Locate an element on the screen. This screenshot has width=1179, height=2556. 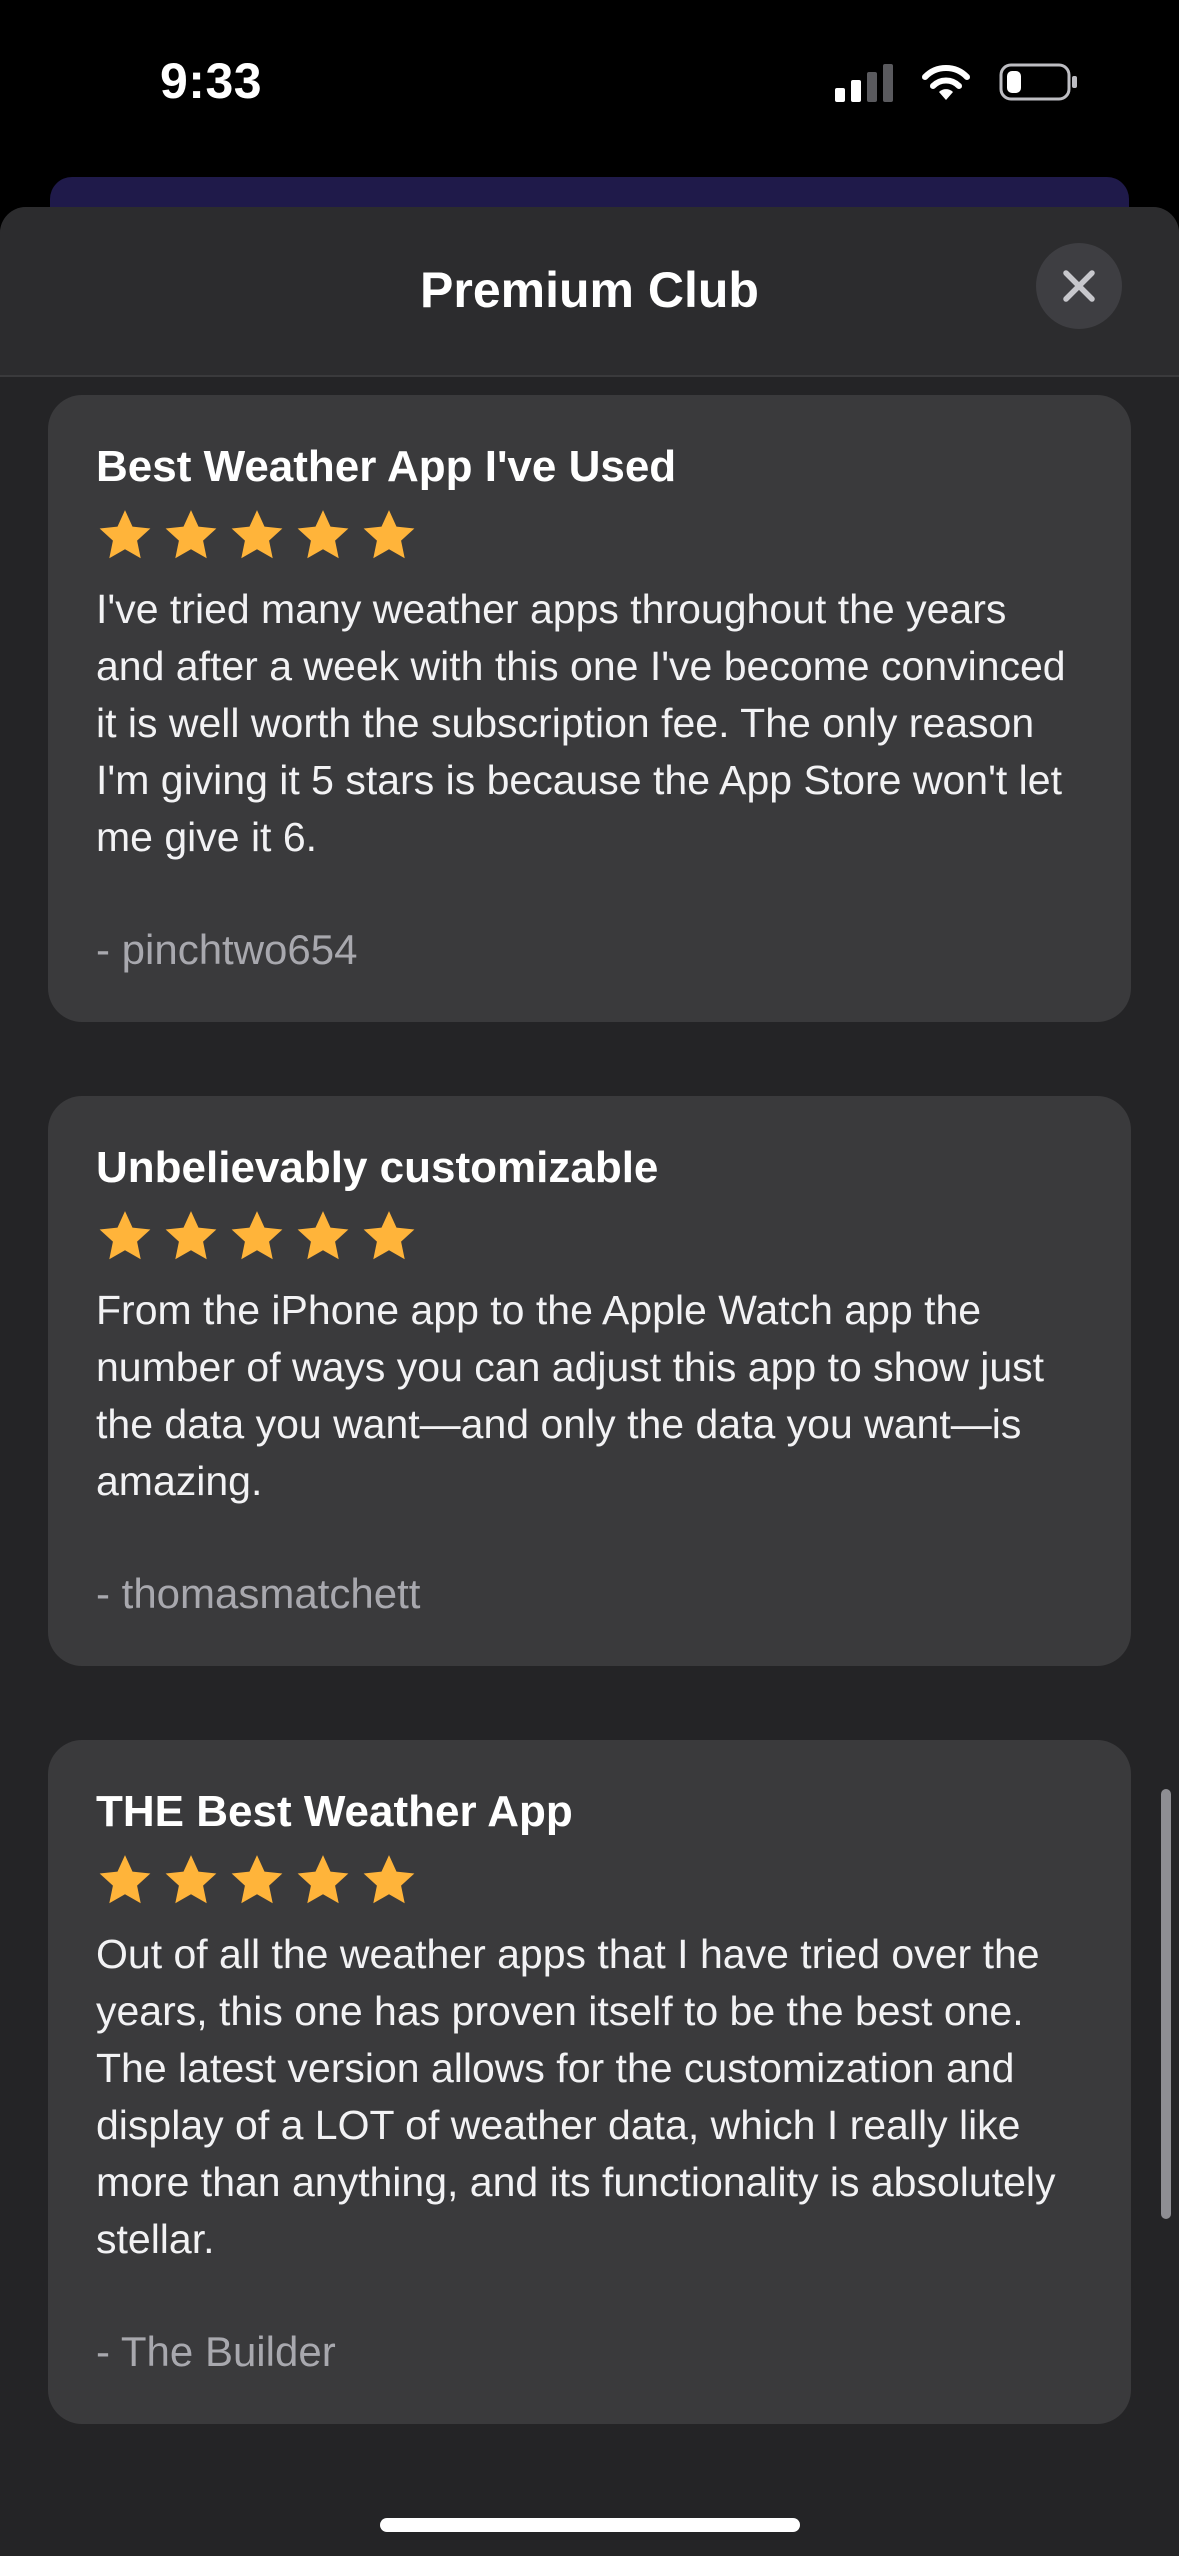
sheet-title: Premium Club is located at coordinates (589, 290).